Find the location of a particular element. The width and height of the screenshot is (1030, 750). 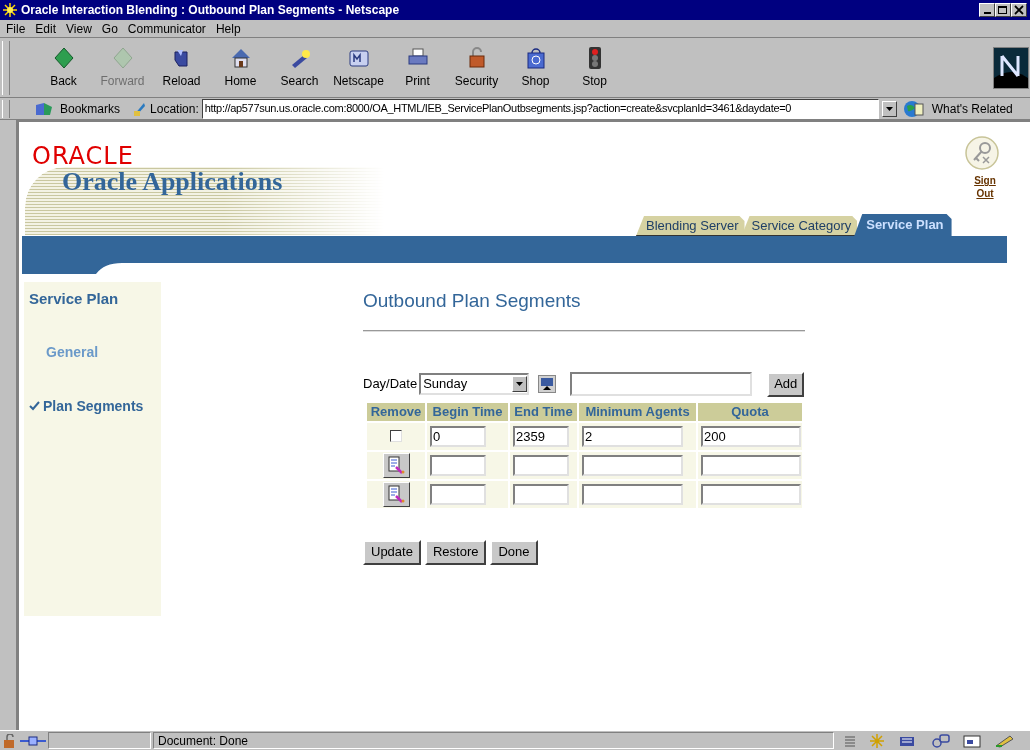

toolbar-button: Back is located at coordinates (63, 67).